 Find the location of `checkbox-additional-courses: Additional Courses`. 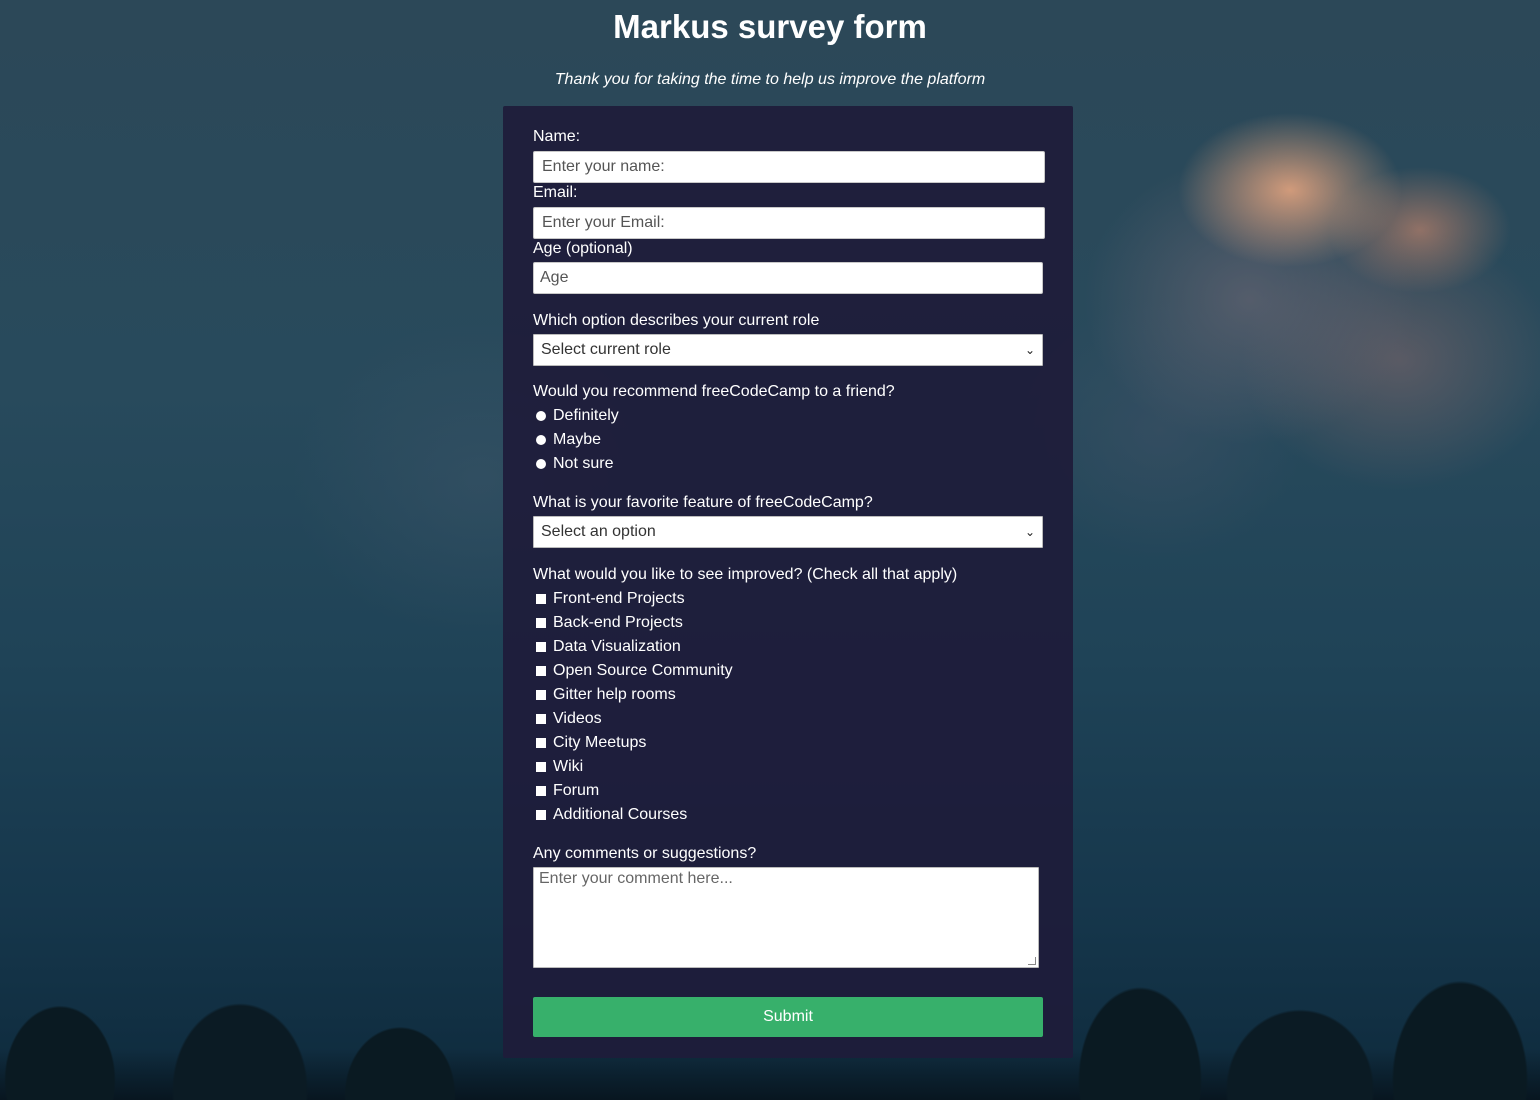

checkbox-additional-courses: Additional Courses is located at coordinates (611, 815).